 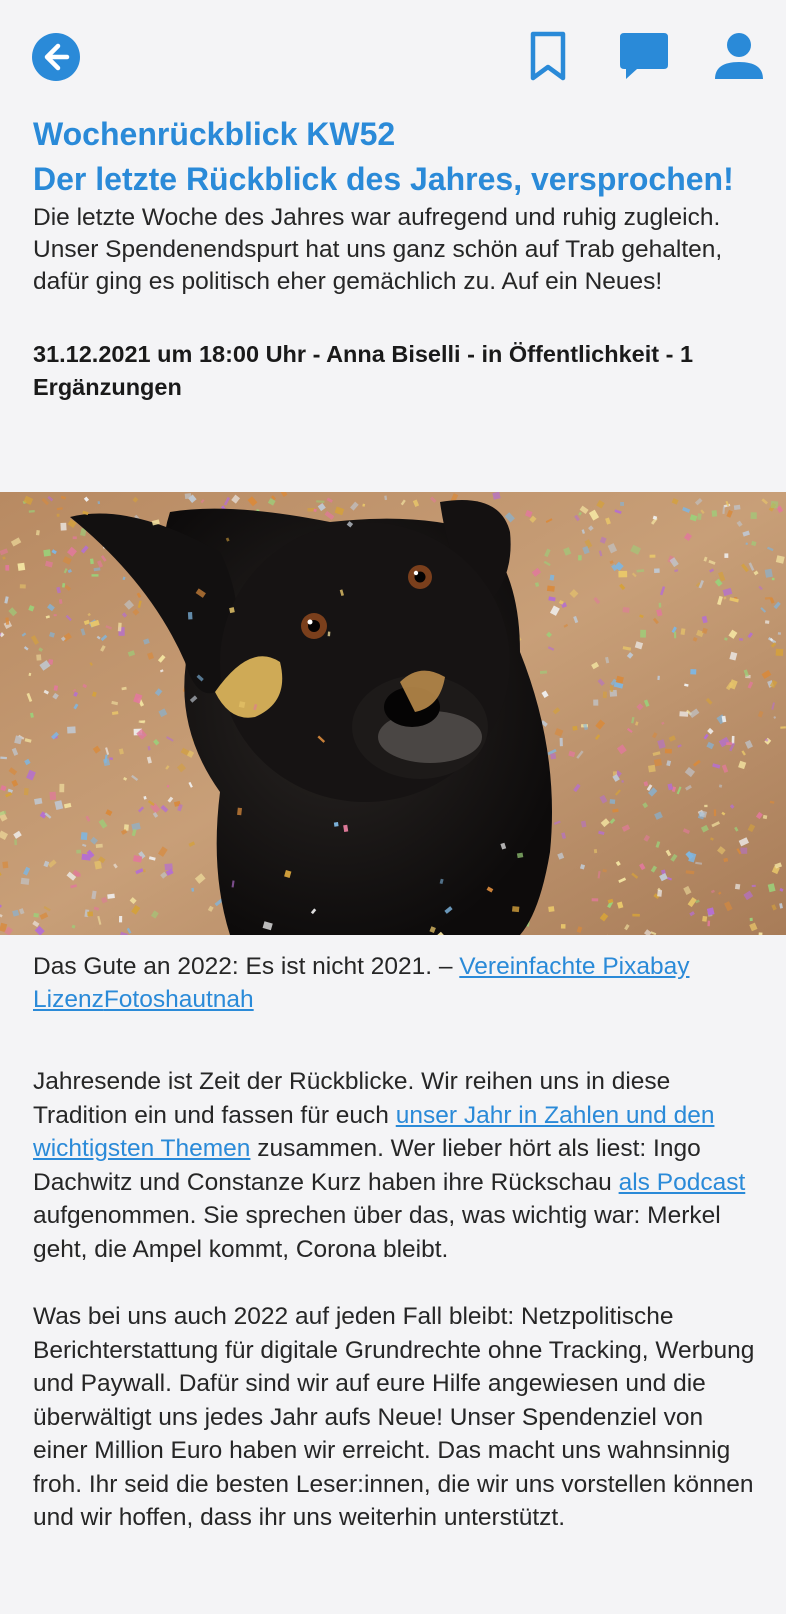 I want to click on account-button, so click(x=739, y=56).